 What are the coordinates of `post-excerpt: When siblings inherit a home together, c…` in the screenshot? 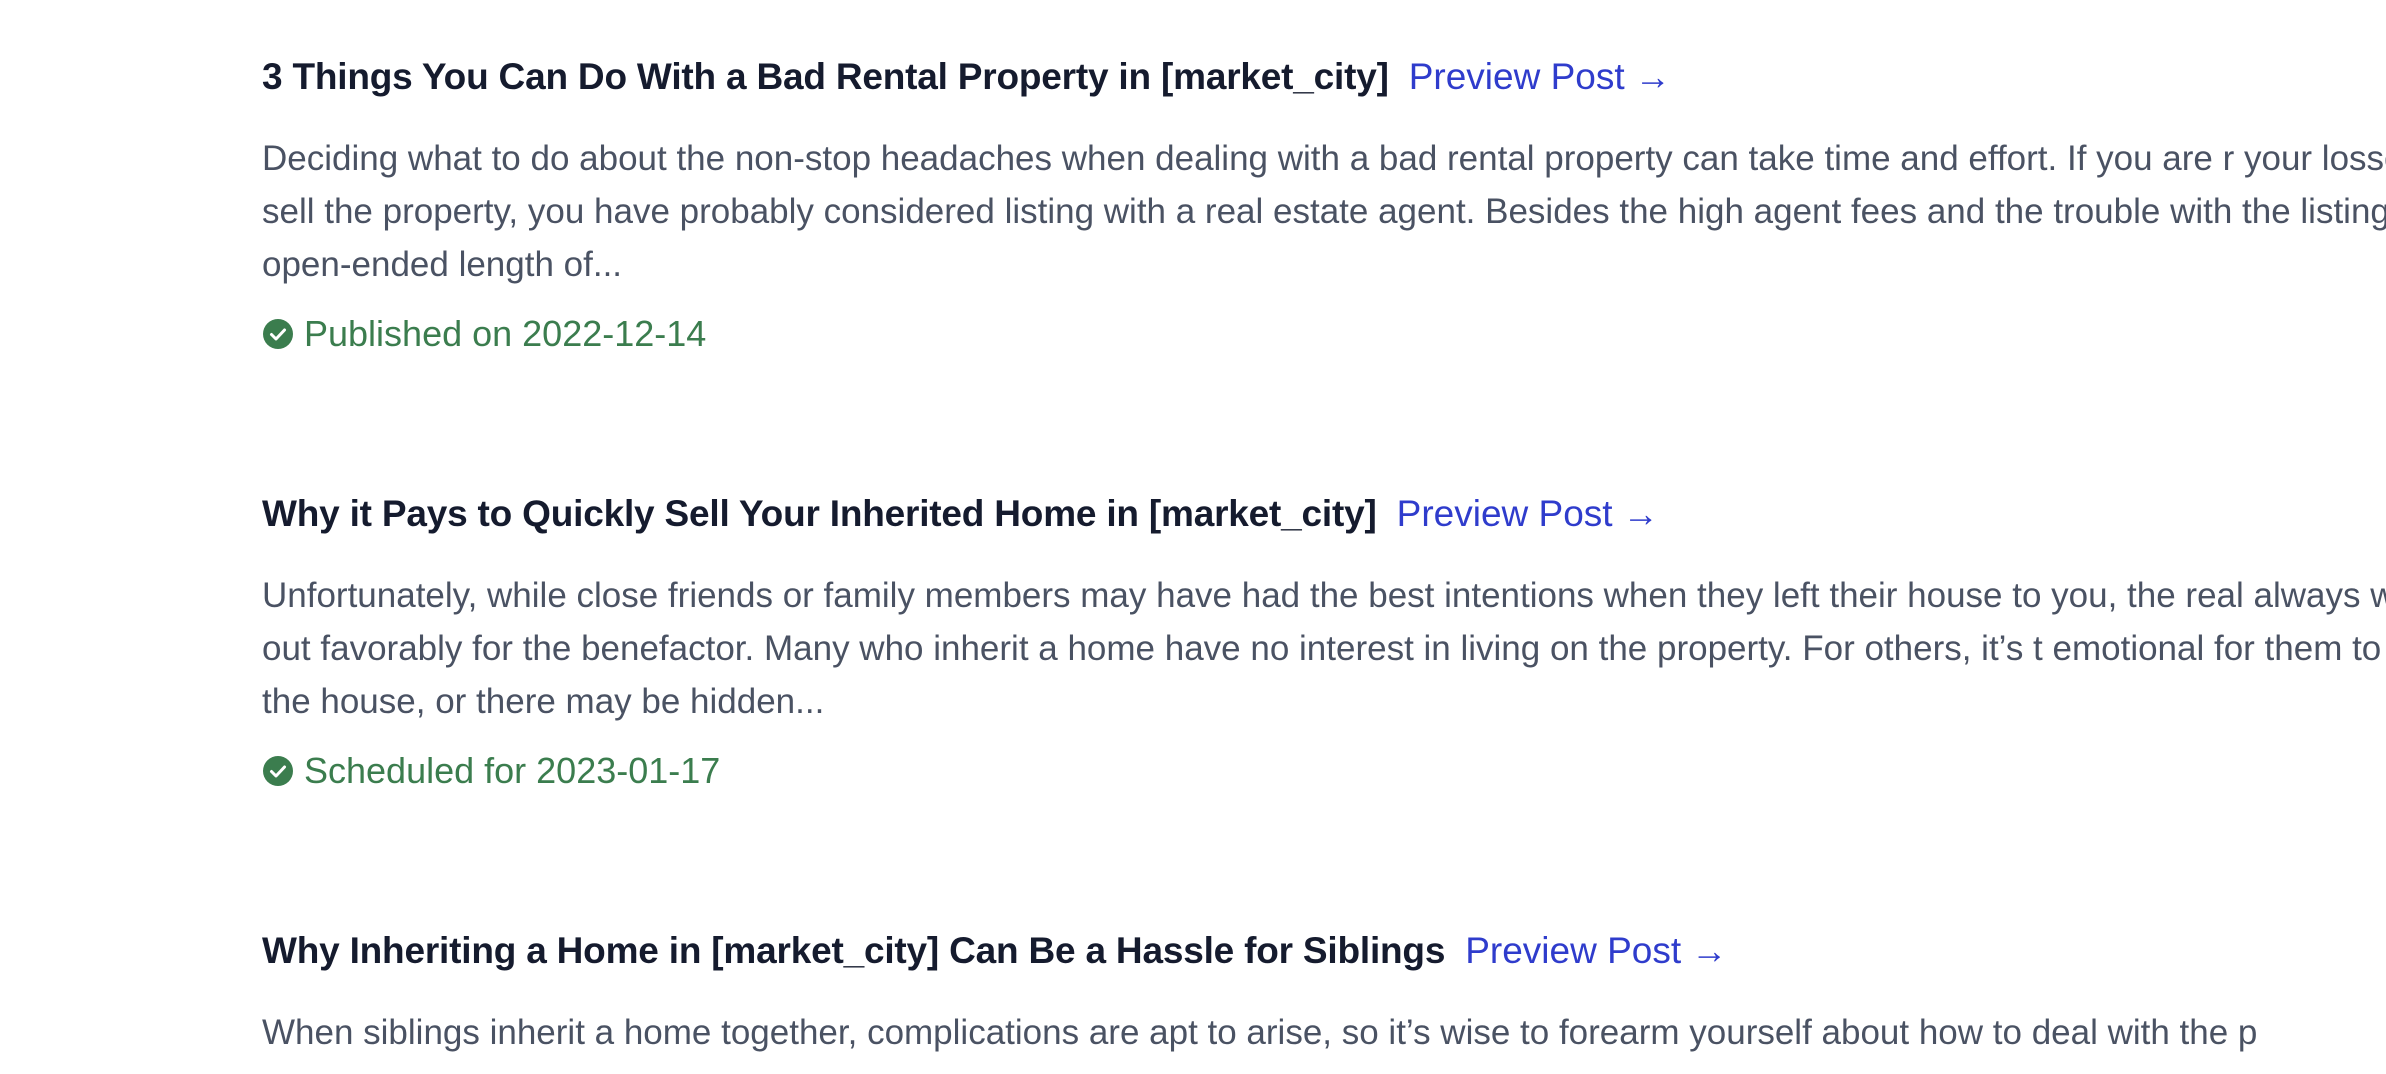 It's located at (1260, 1032).